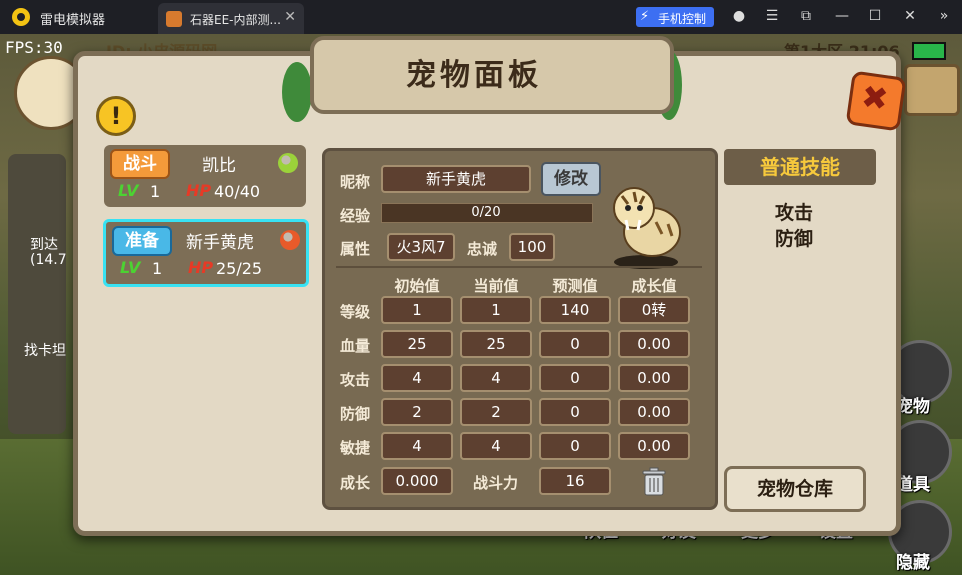 This screenshot has width=962, height=575. Describe the element at coordinates (913, 560) in the screenshot. I see `hide-side-button: 隐藏` at that location.